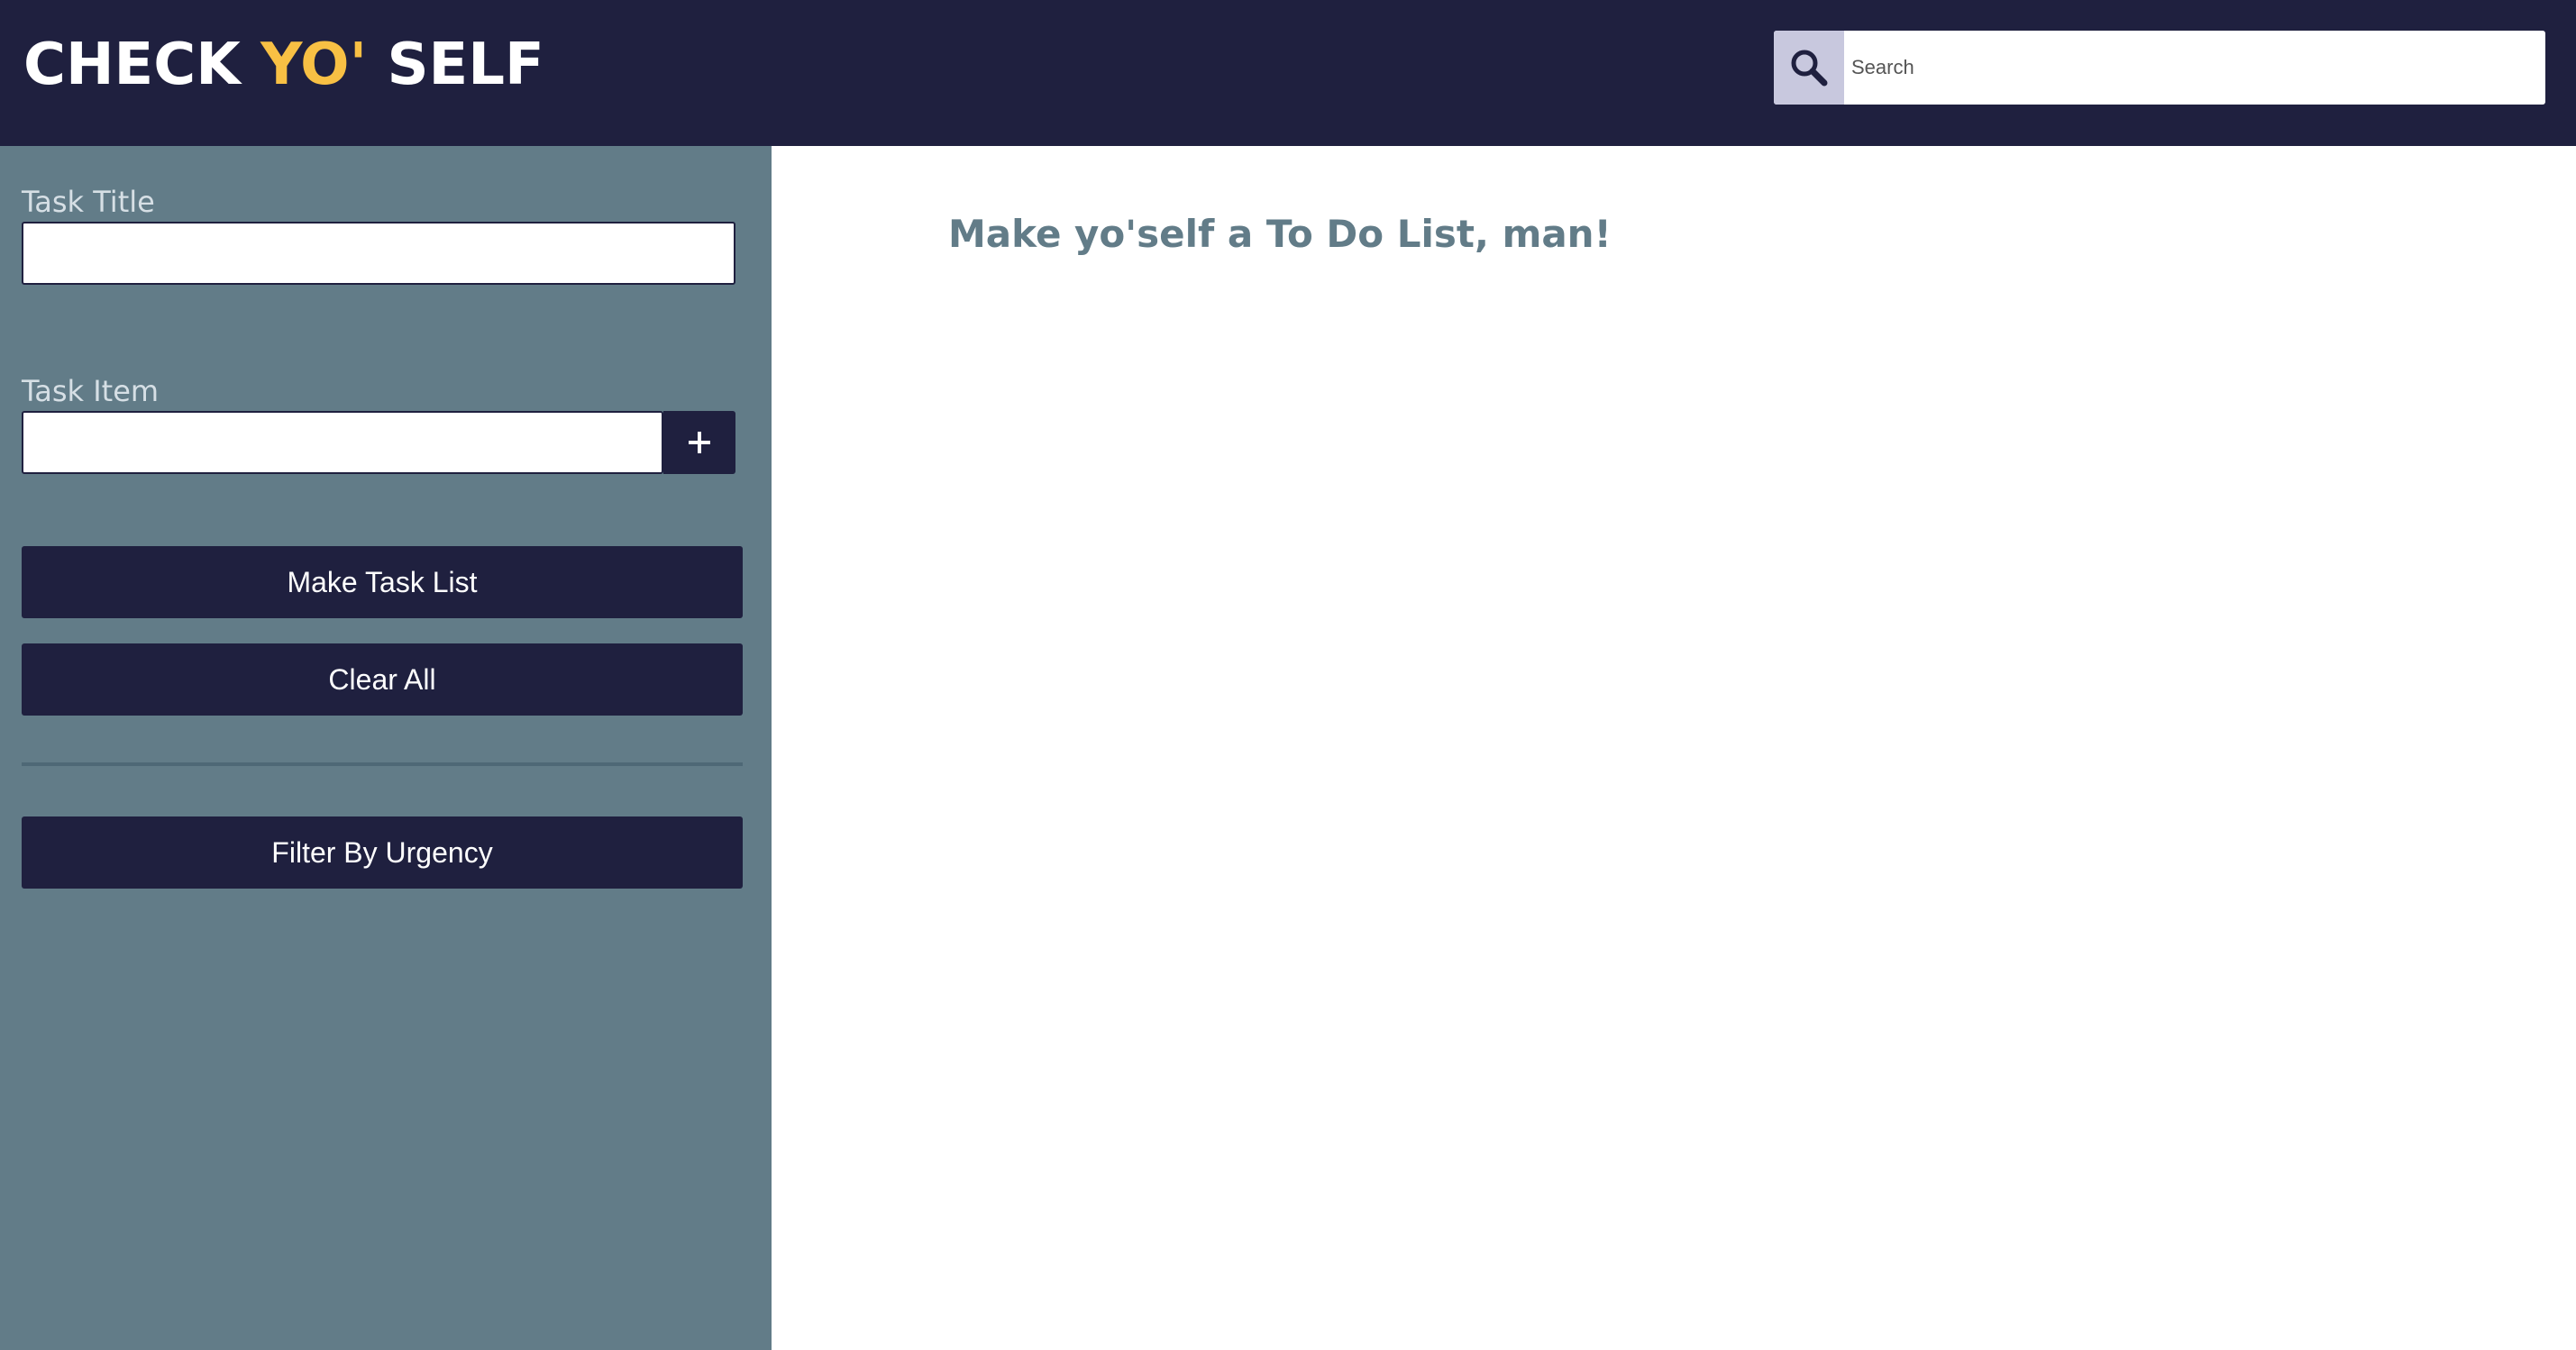  I want to click on make-task-list-button: Make Task List, so click(382, 582).